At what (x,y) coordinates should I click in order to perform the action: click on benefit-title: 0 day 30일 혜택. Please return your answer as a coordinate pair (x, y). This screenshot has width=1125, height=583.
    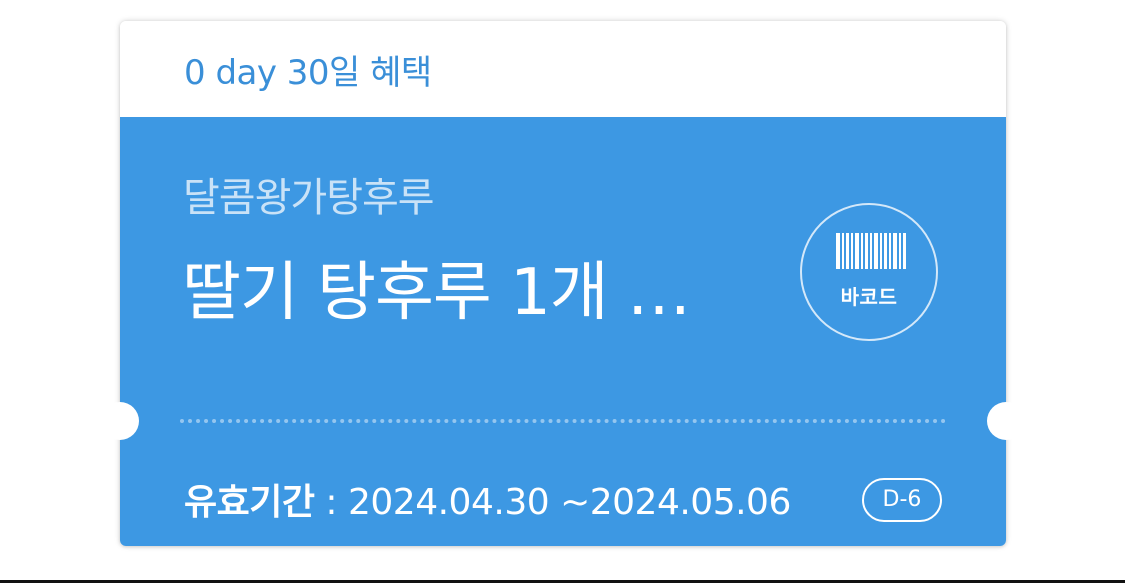
    Looking at the image, I should click on (308, 73).